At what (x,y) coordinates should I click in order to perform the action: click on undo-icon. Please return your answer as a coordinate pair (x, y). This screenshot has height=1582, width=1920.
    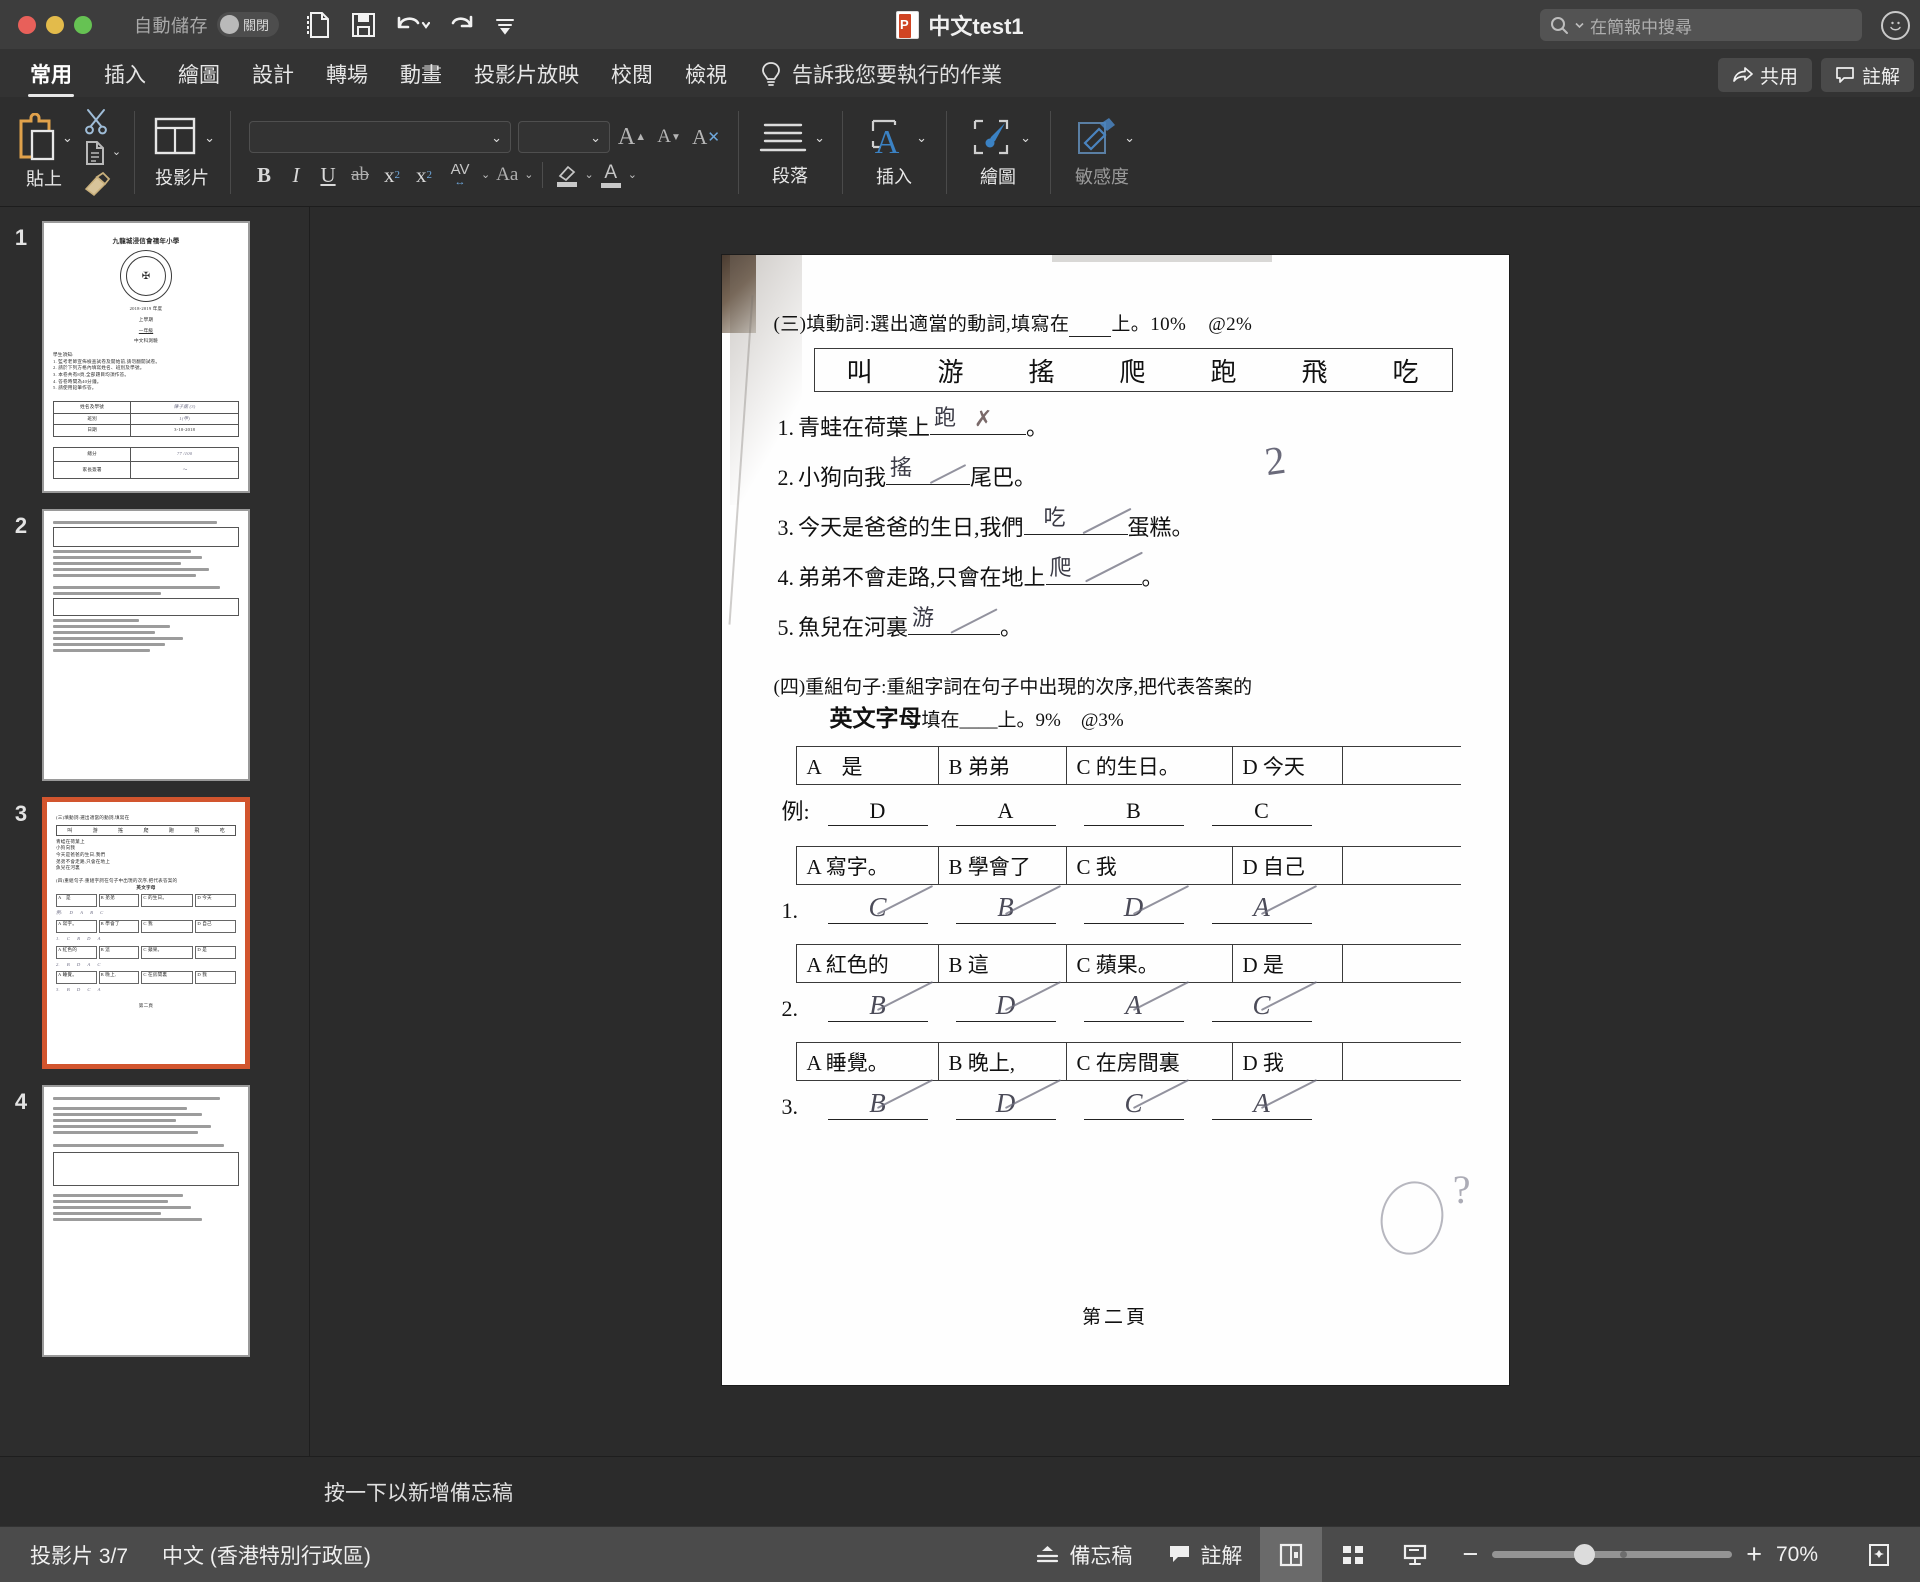
    Looking at the image, I should click on (413, 25).